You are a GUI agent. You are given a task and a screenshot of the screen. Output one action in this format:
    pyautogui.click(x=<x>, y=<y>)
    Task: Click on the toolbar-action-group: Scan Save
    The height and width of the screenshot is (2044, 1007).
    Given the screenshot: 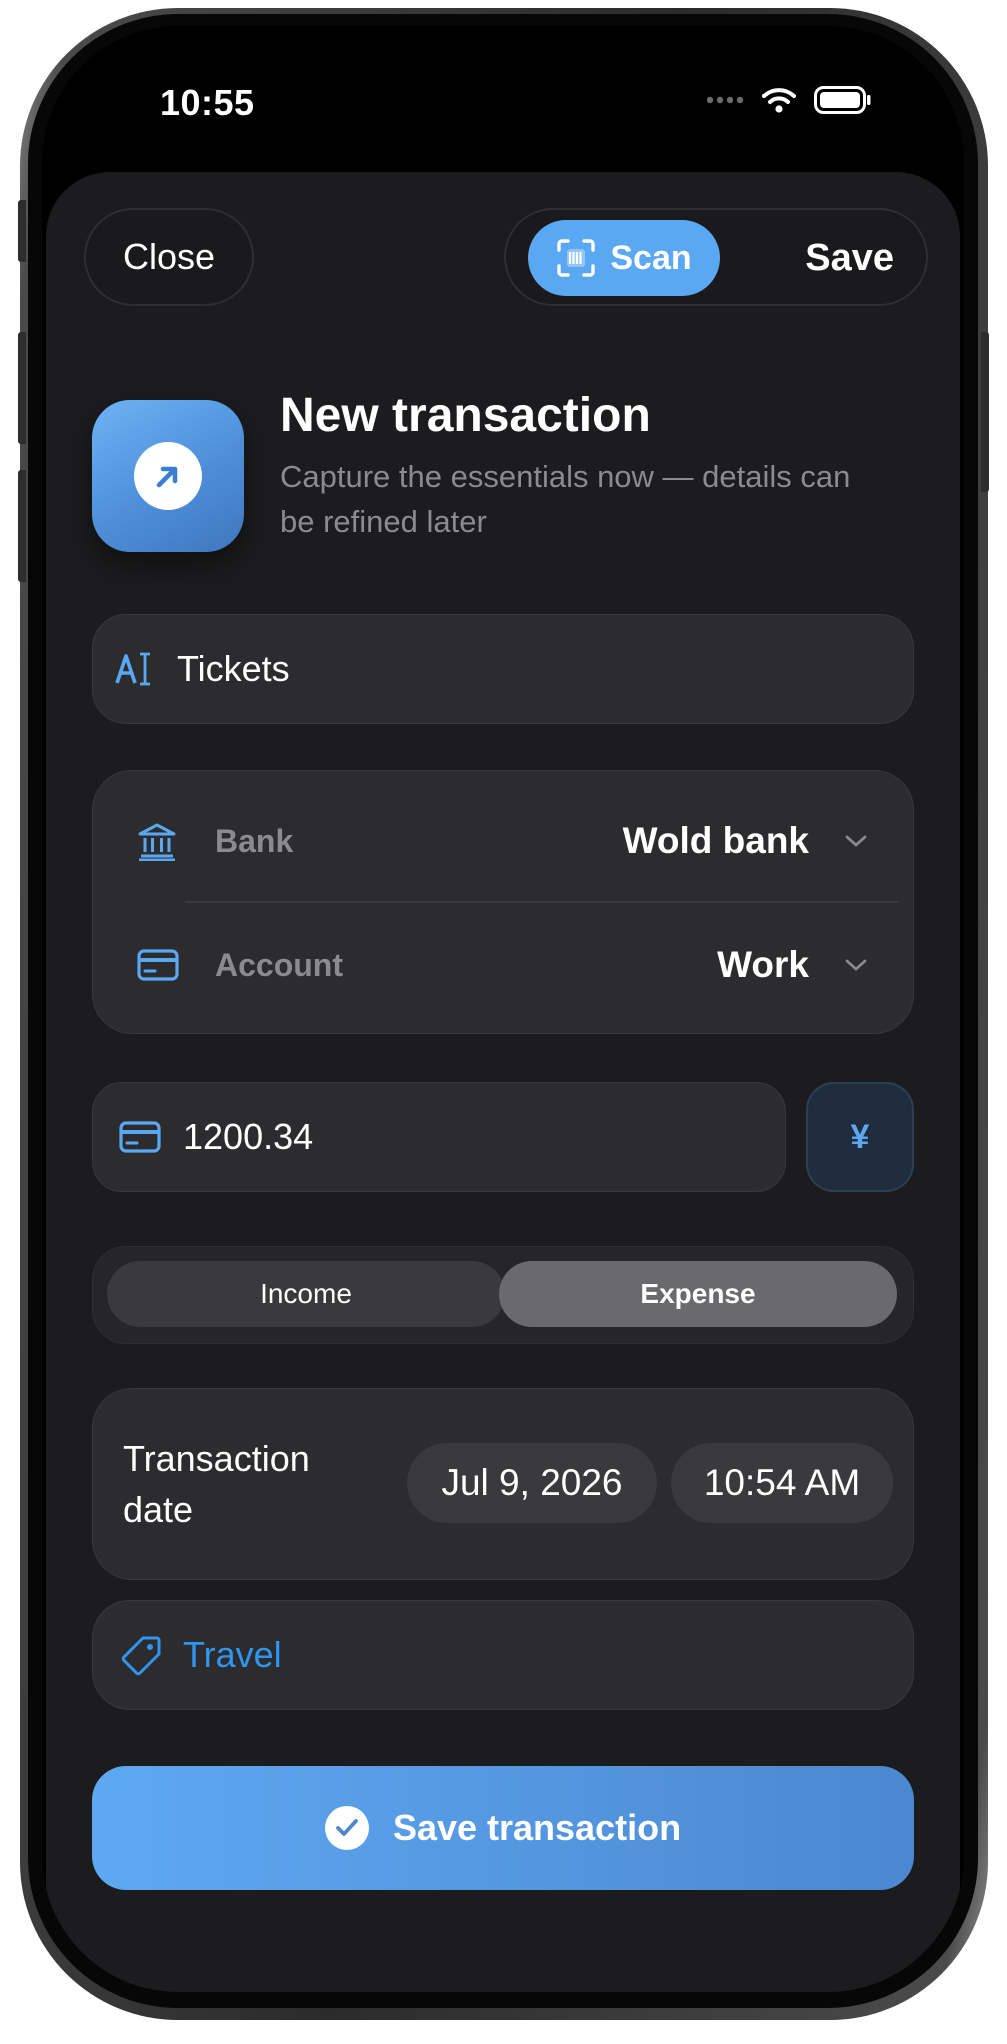 What is the action you would take?
    pyautogui.click(x=716, y=257)
    